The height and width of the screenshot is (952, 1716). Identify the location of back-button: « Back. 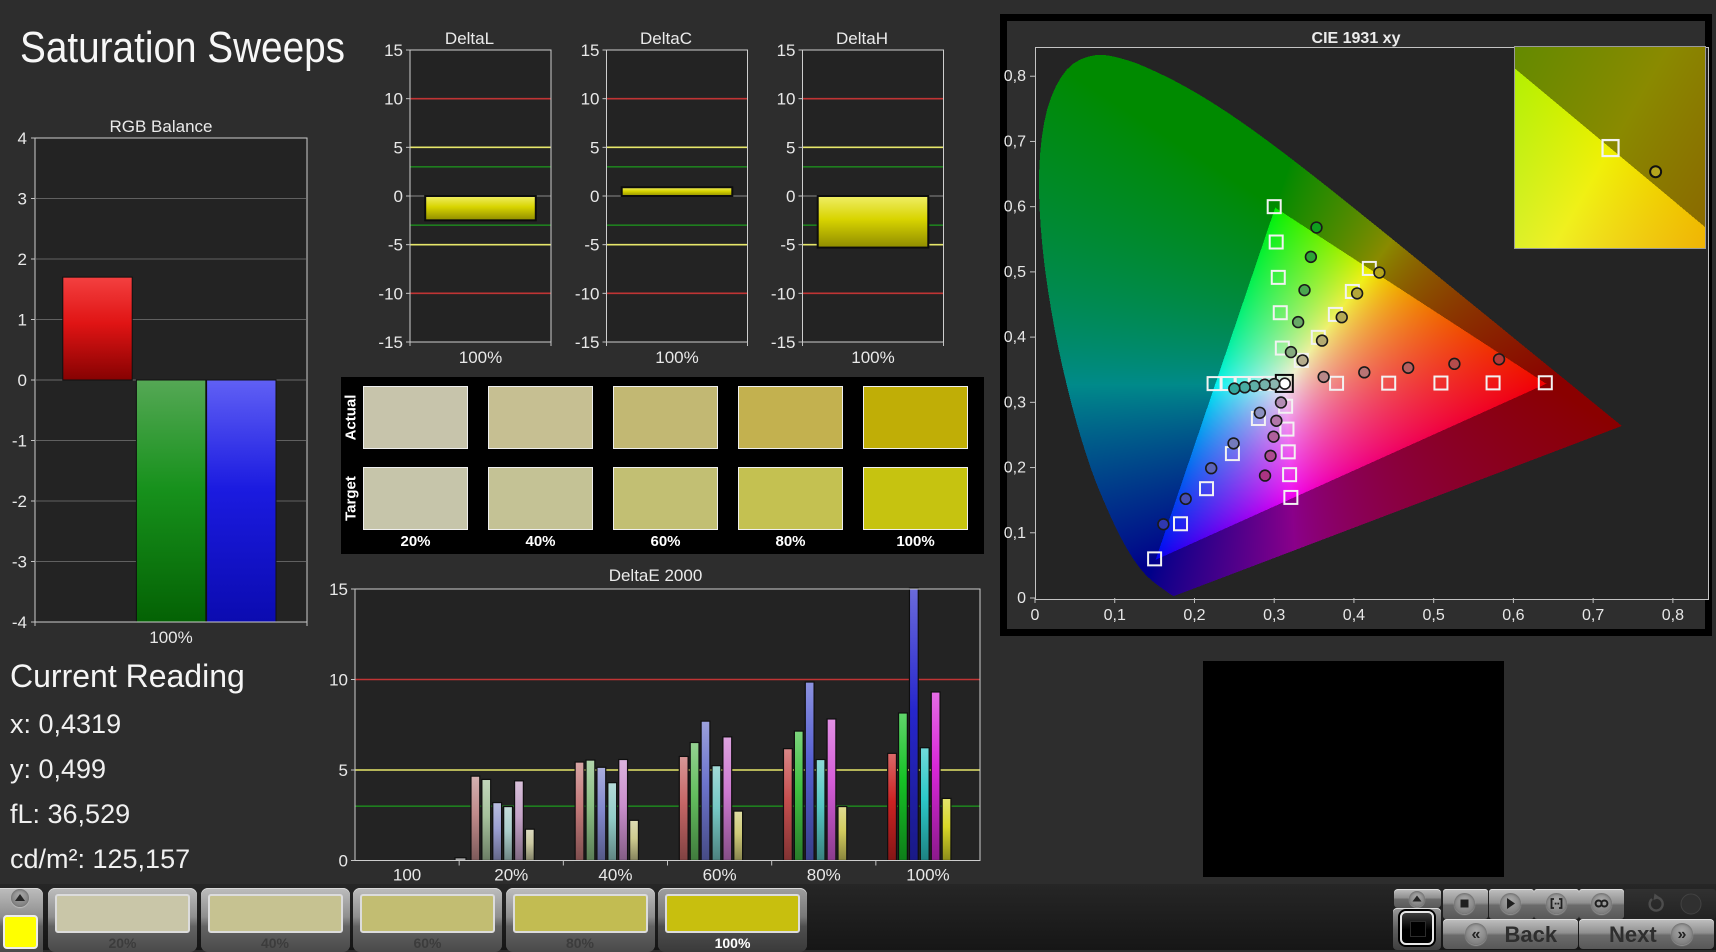
(1510, 934).